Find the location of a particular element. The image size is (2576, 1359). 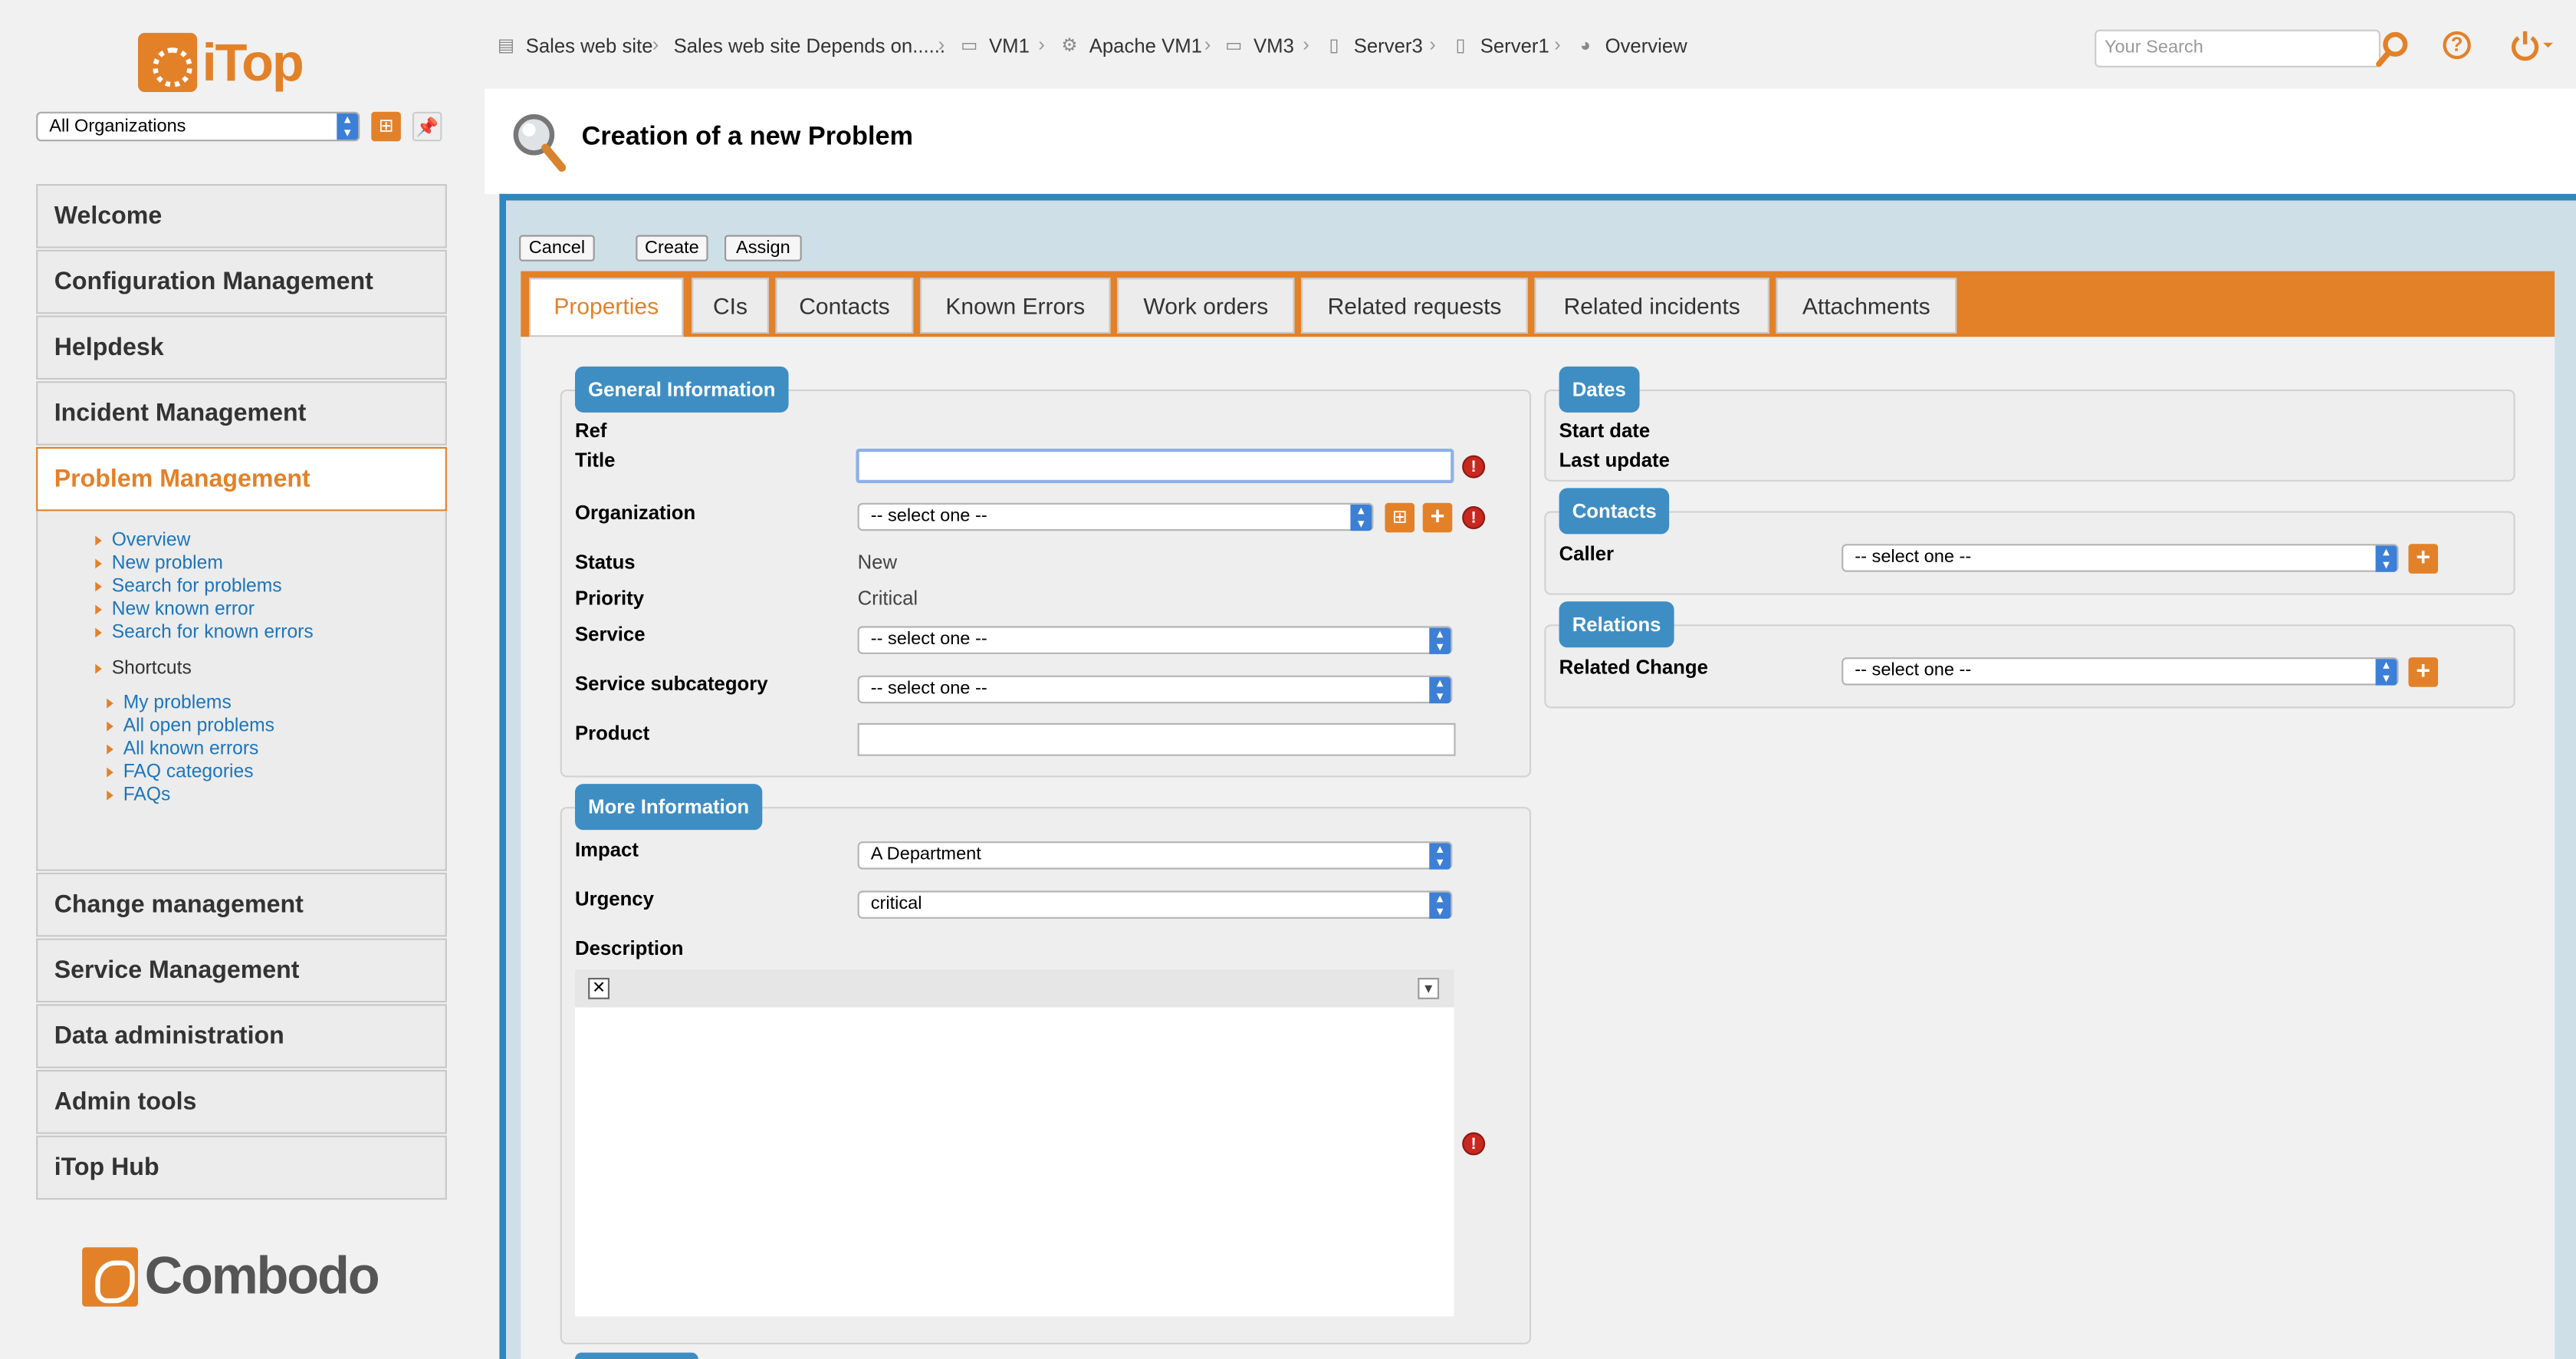

search-icon is located at coordinates (2392, 49).